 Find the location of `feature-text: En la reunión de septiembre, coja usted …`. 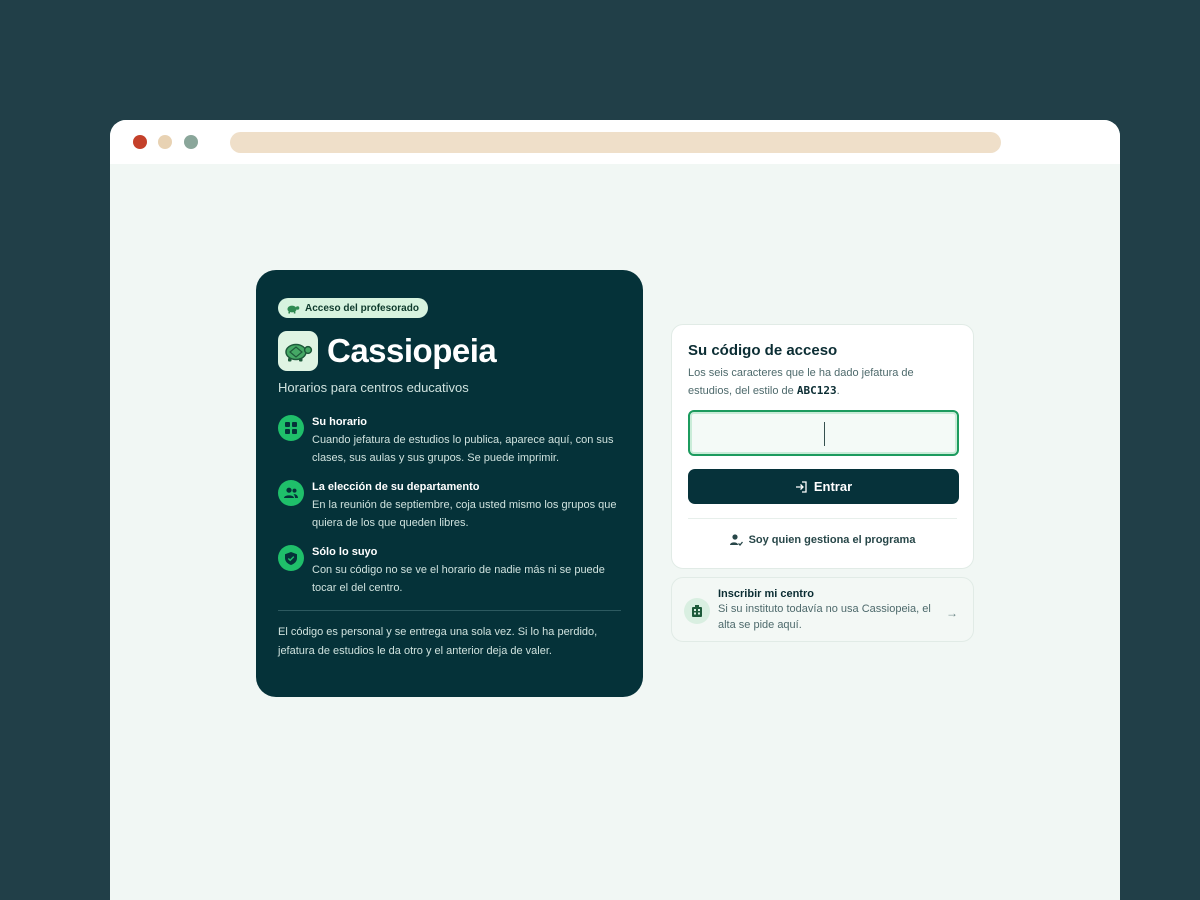

feature-text: En la reunión de septiembre, coja usted … is located at coordinates (464, 514).